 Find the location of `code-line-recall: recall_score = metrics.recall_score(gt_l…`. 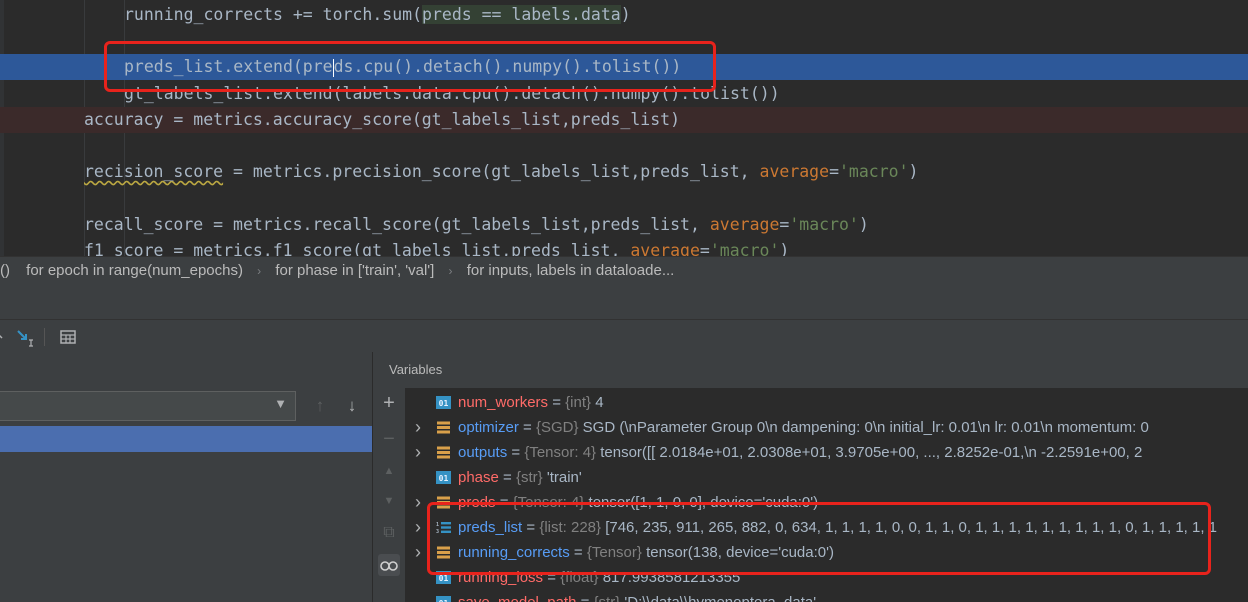

code-line-recall: recall_score = metrics.recall_score(gt_l… is located at coordinates (624, 225).